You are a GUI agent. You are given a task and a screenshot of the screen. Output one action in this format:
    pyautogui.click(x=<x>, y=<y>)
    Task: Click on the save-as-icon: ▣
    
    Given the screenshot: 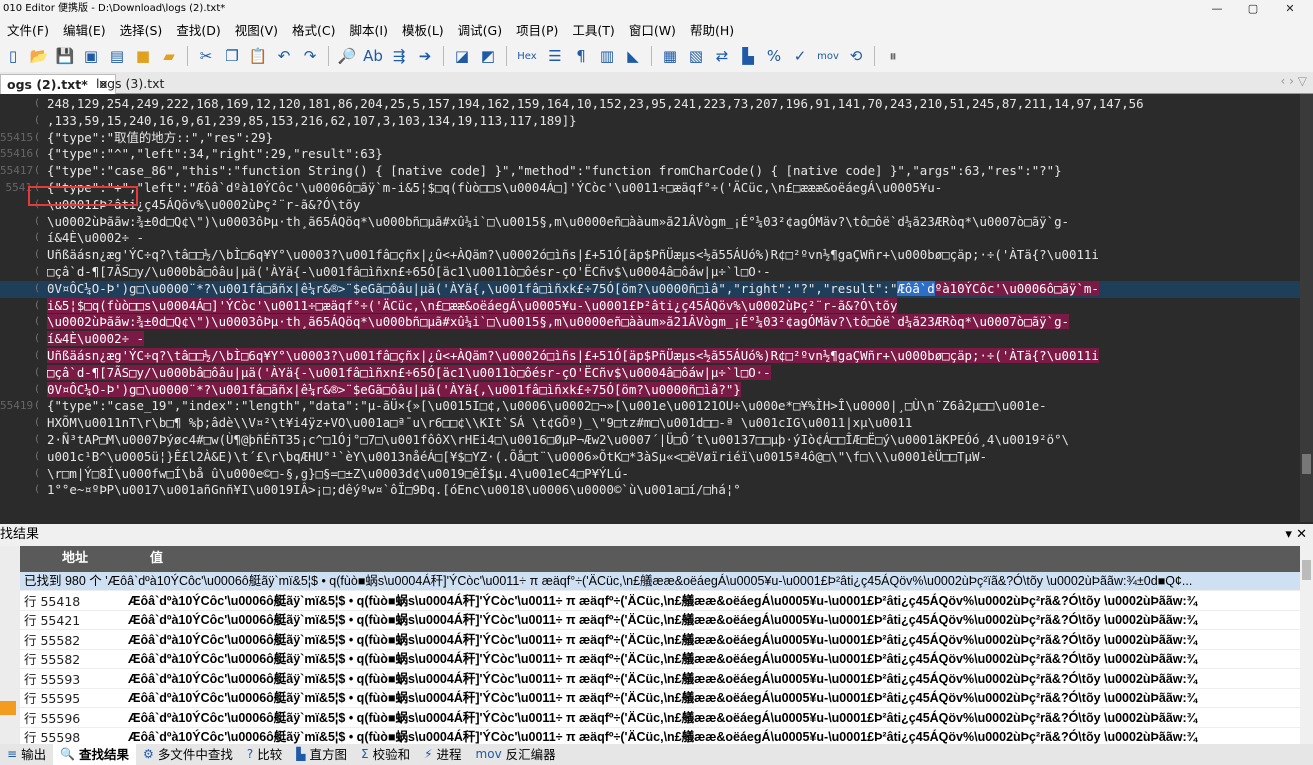 What is the action you would take?
    pyautogui.click(x=91, y=56)
    